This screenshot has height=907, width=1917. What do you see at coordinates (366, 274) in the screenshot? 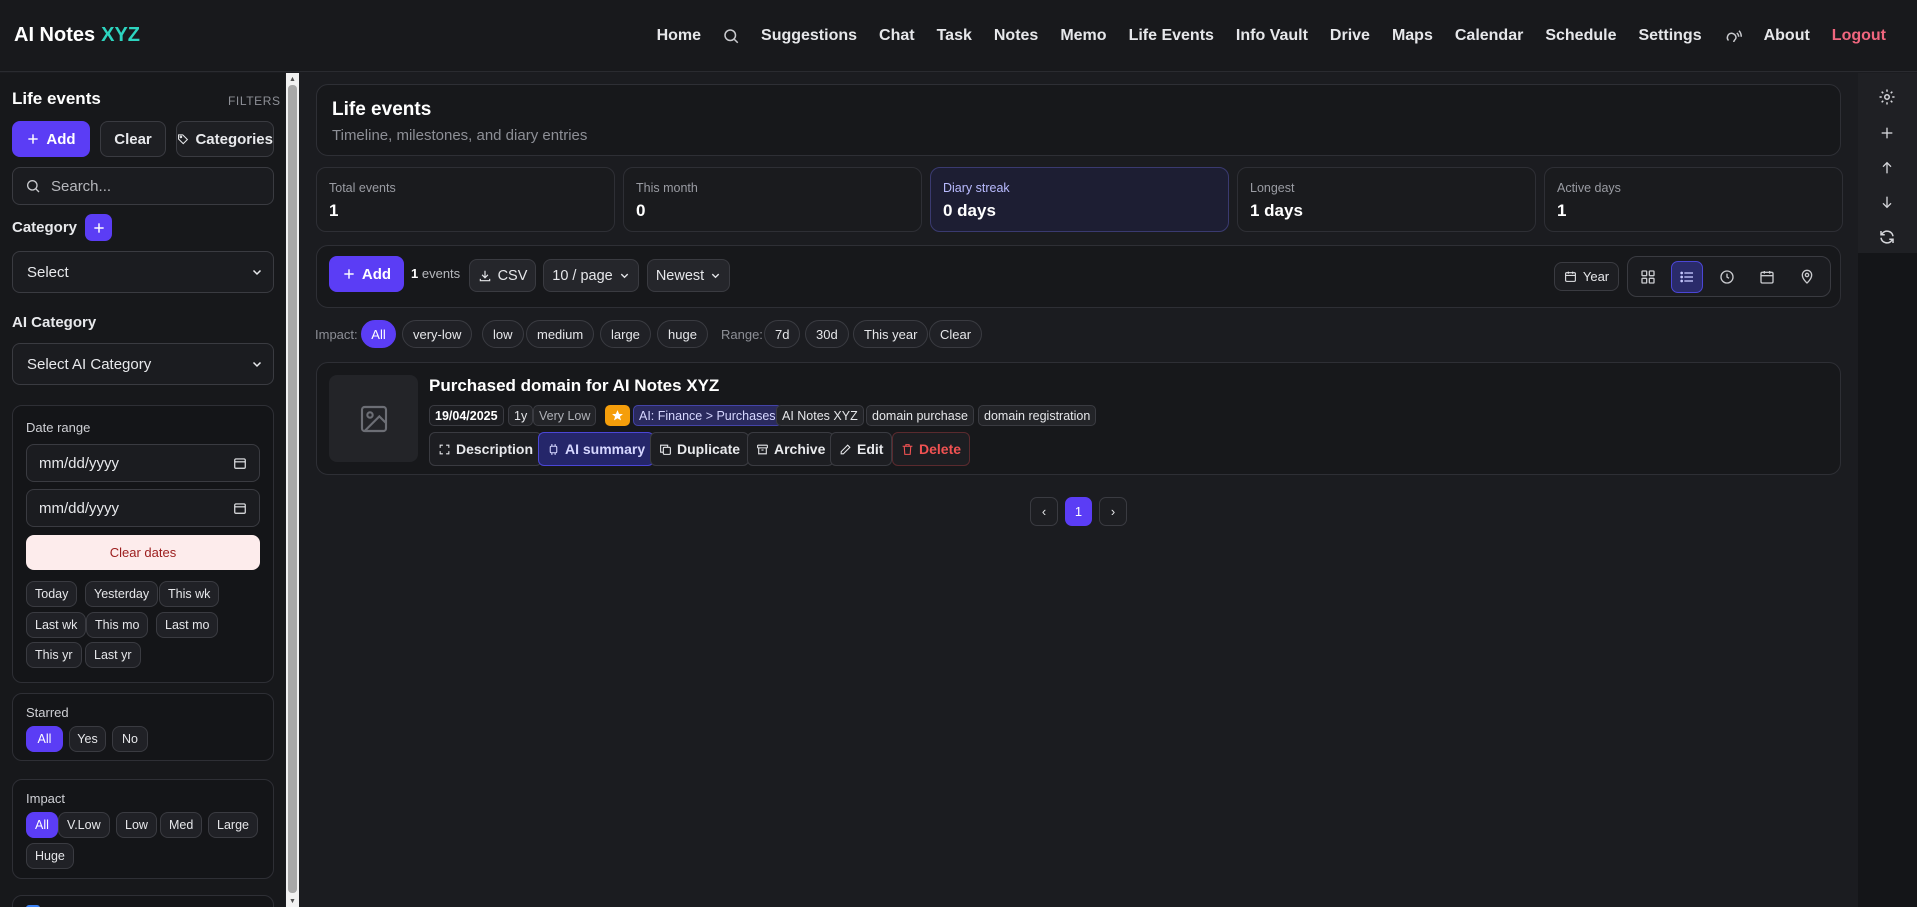
I see `add-event-button: Add` at bounding box center [366, 274].